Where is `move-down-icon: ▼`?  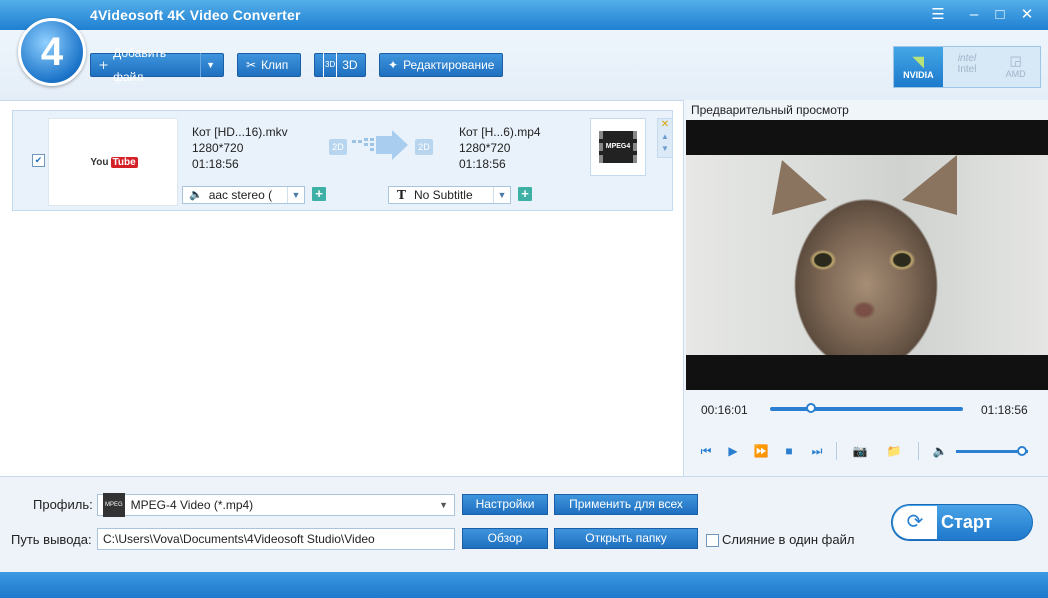 move-down-icon: ▼ is located at coordinates (665, 149).